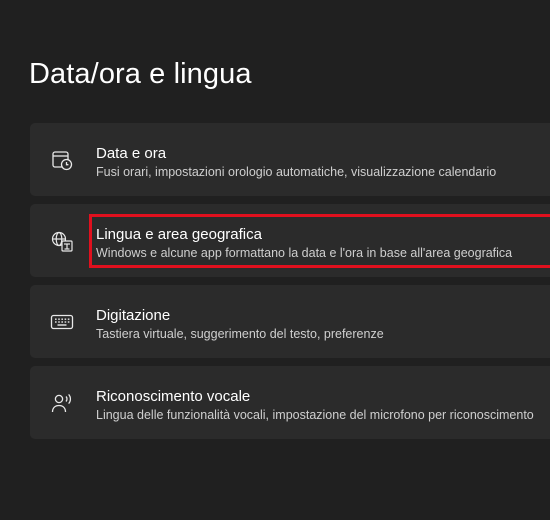  I want to click on calendar-clock-icon, so click(62, 160).